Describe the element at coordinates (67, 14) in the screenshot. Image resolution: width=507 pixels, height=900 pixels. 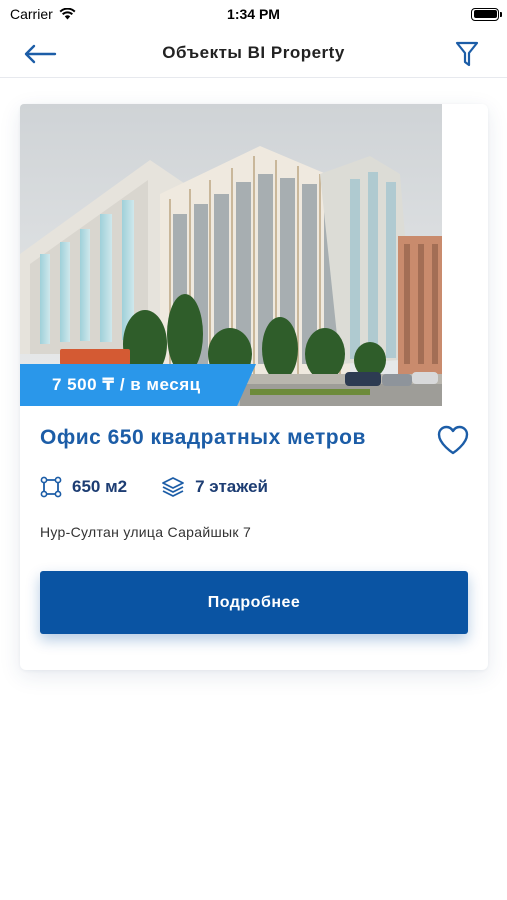
I see `wifi-icon` at that location.